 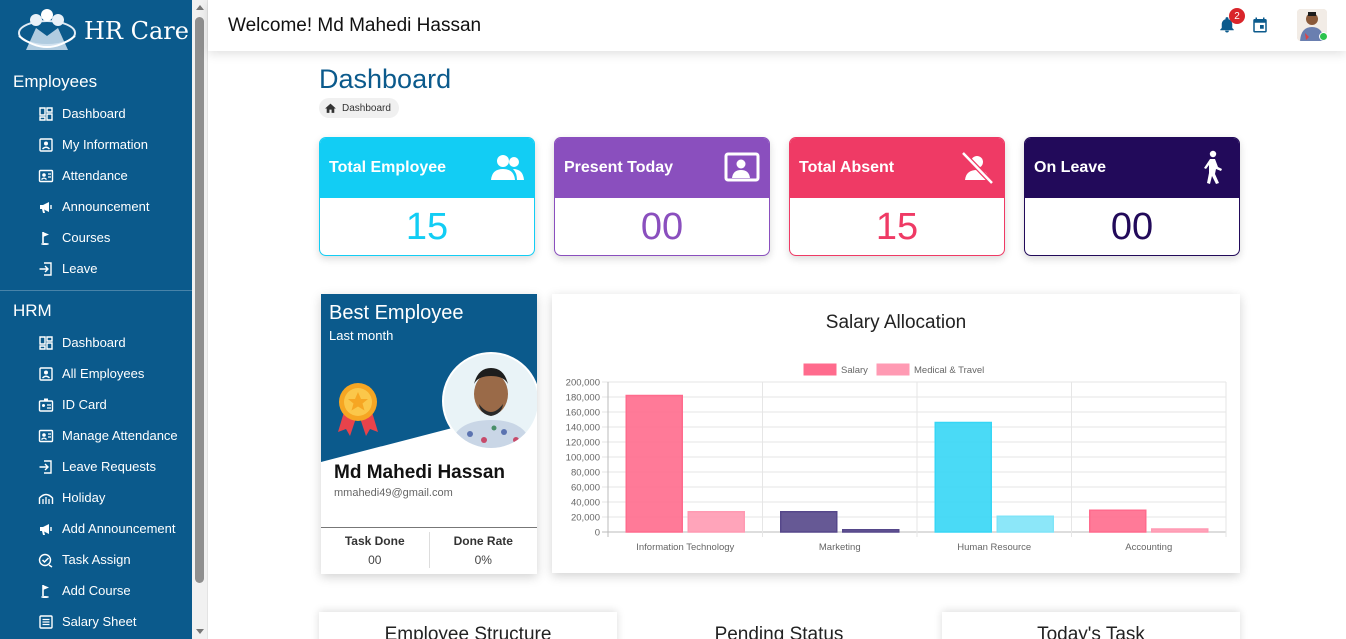 I want to click on user-off-icon, so click(x=977, y=168).